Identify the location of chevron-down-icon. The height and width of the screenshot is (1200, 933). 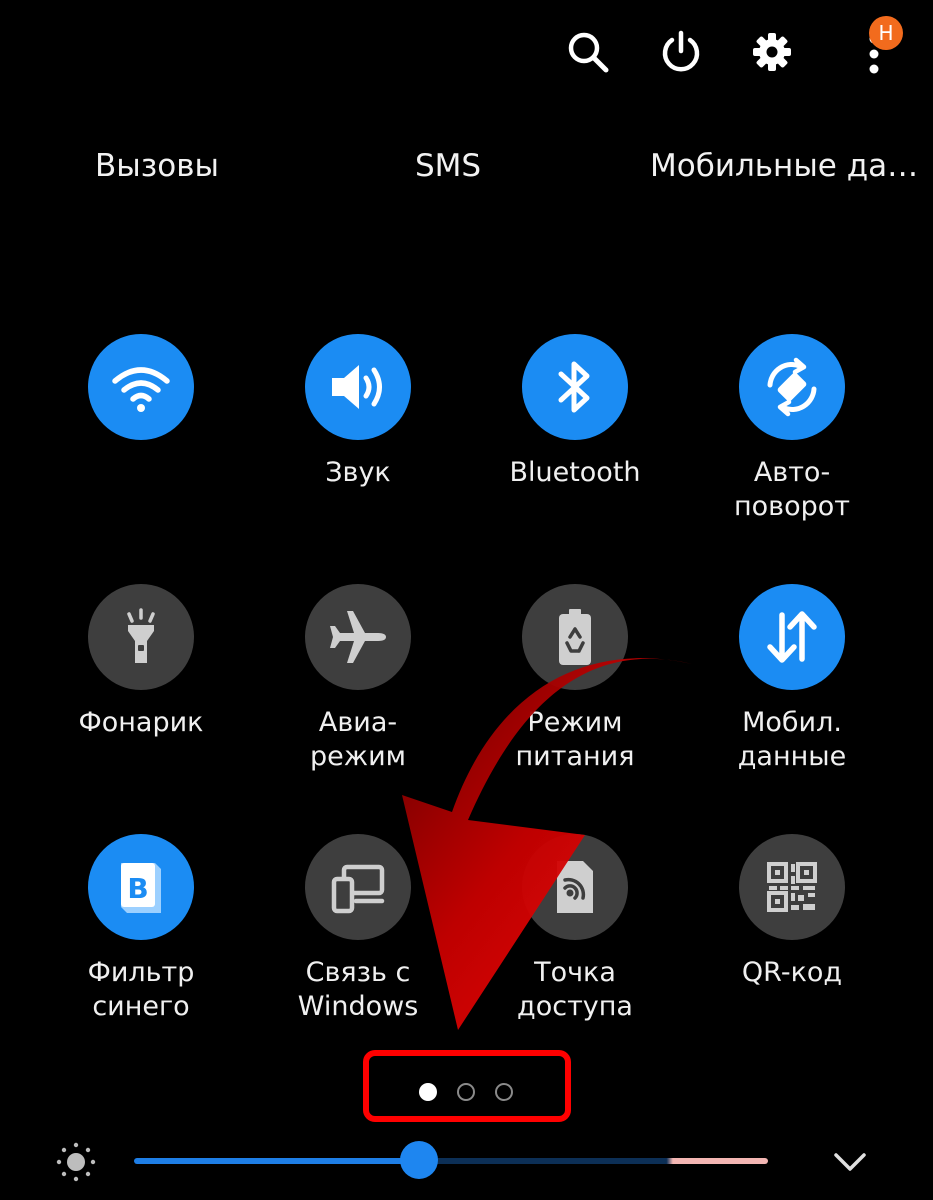
(850, 1162).